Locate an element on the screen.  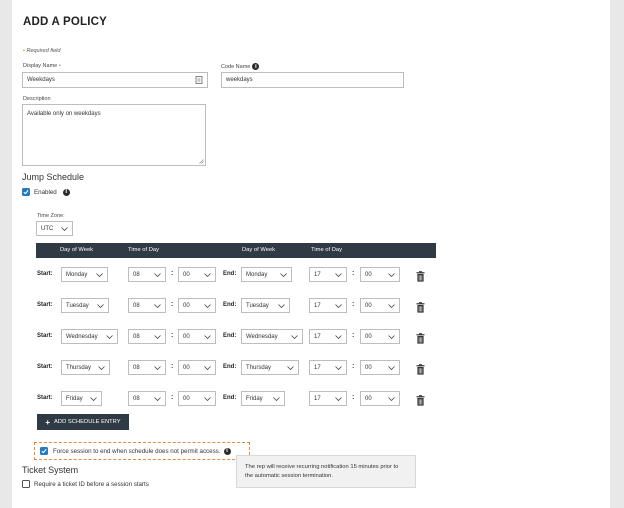
description-textarea: Available only on weekdays is located at coordinates (114, 135).